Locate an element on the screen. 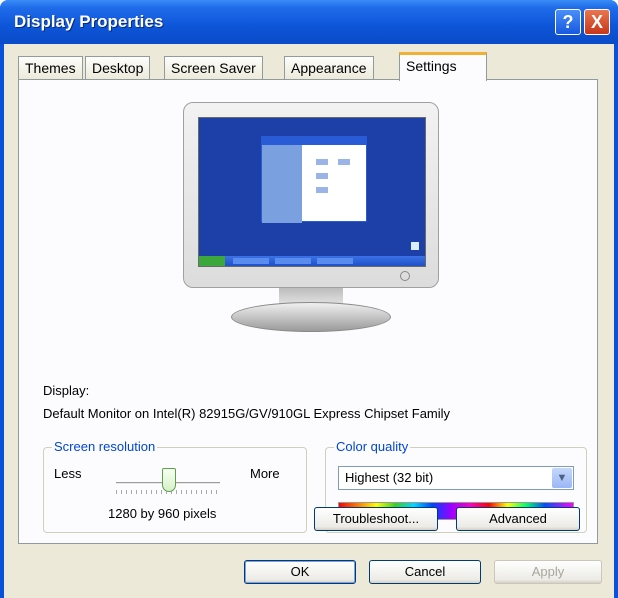  power-led-icon is located at coordinates (405, 276).